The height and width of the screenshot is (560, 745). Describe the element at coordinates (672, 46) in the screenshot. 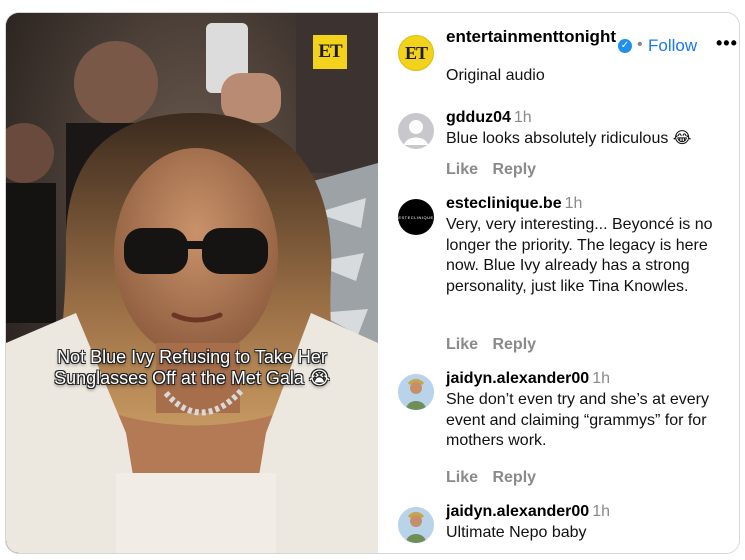

I see `follow-button: Follow` at that location.